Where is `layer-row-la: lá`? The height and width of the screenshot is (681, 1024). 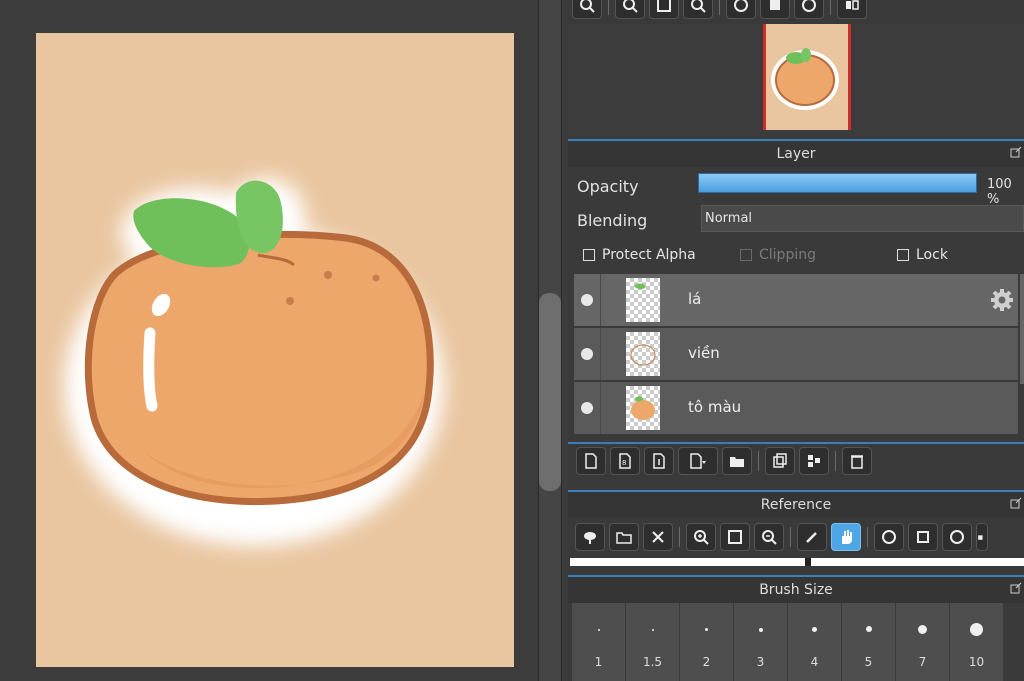 layer-row-la: lá is located at coordinates (796, 301).